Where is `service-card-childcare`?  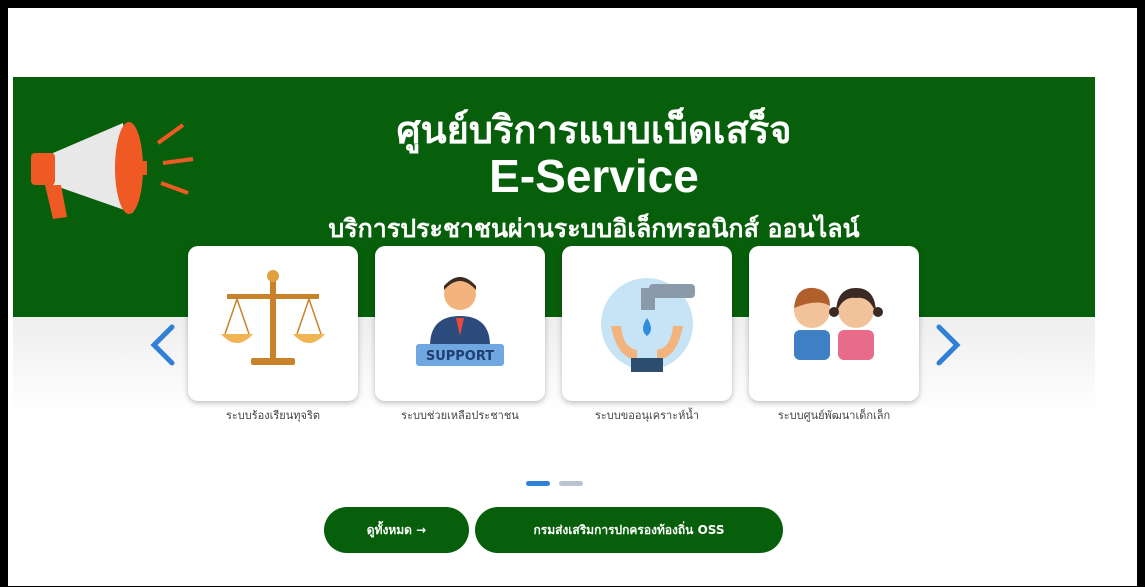 service-card-childcare is located at coordinates (834, 323).